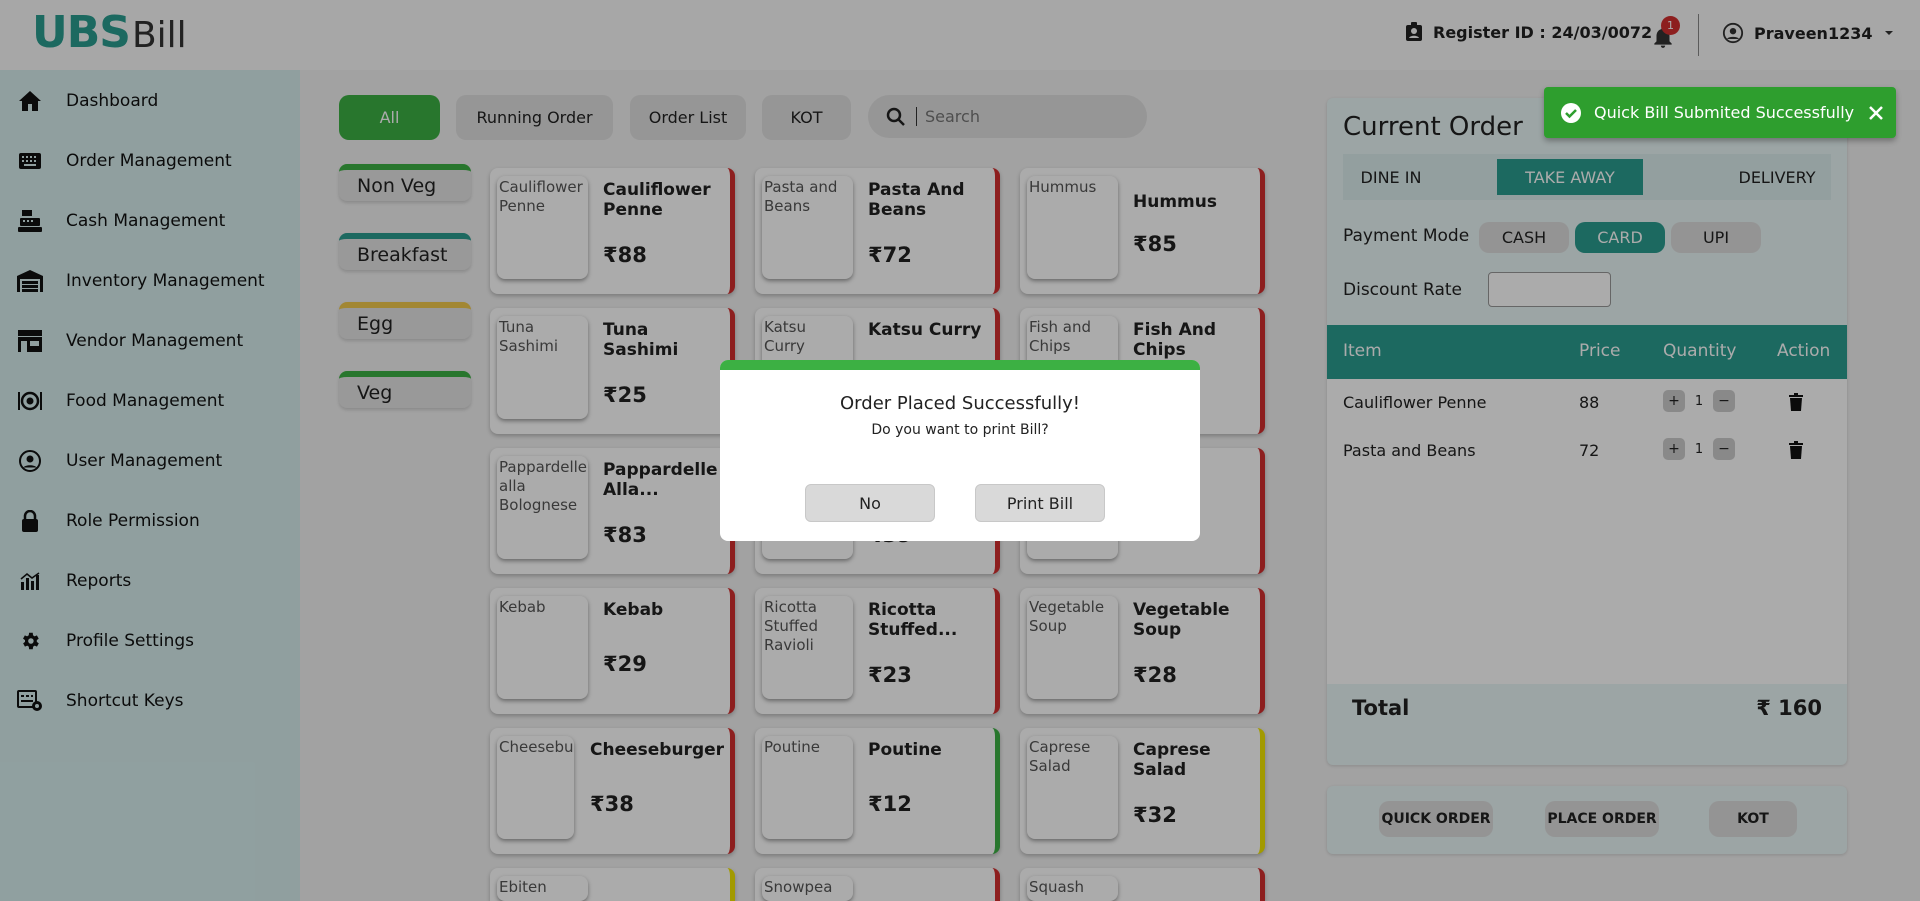 The image size is (1920, 901). I want to click on no-button: No, so click(870, 503).